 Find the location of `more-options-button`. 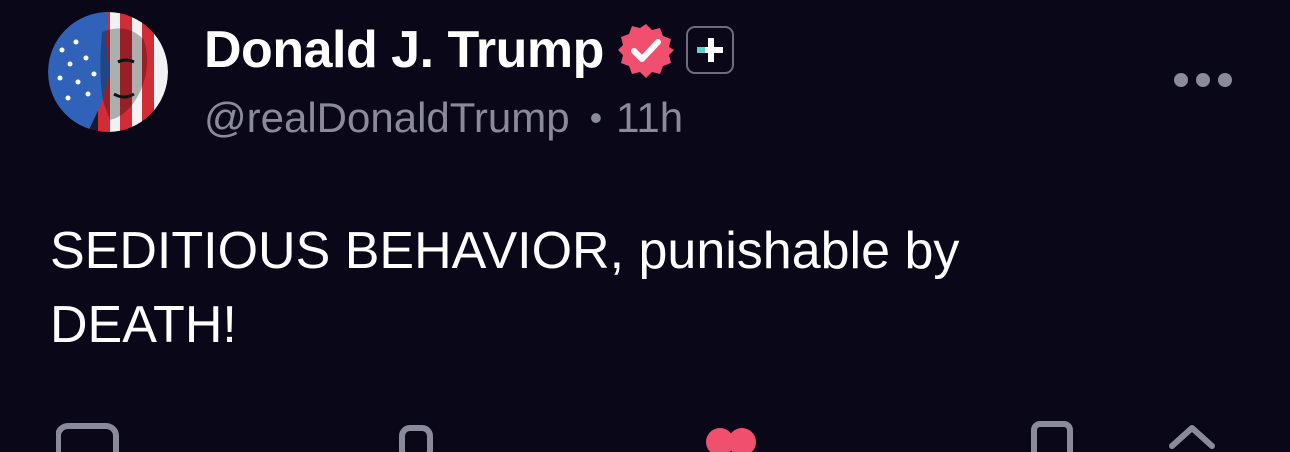

more-options-button is located at coordinates (1203, 80).